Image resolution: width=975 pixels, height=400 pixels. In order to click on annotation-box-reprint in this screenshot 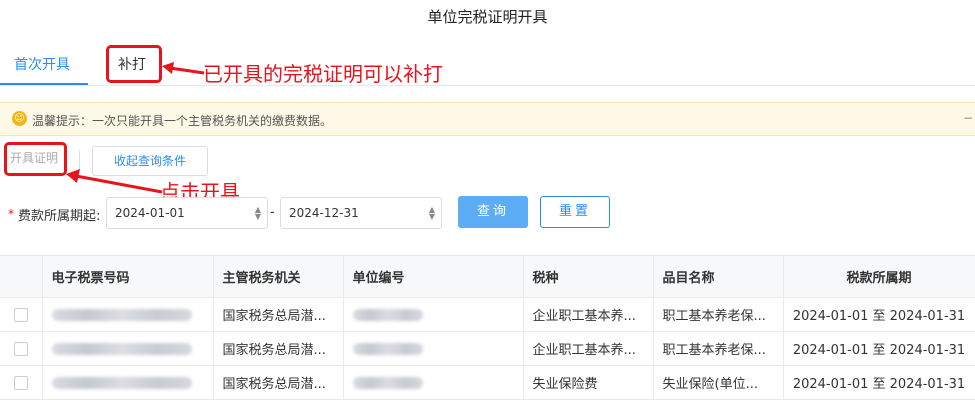, I will do `click(134, 64)`.